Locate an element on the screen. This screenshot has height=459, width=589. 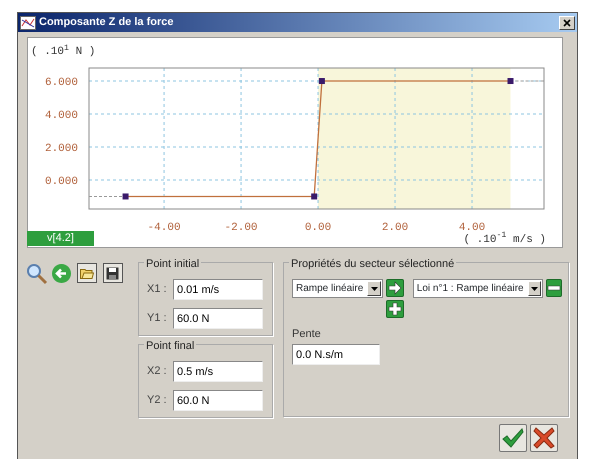
add-icon is located at coordinates (395, 309).